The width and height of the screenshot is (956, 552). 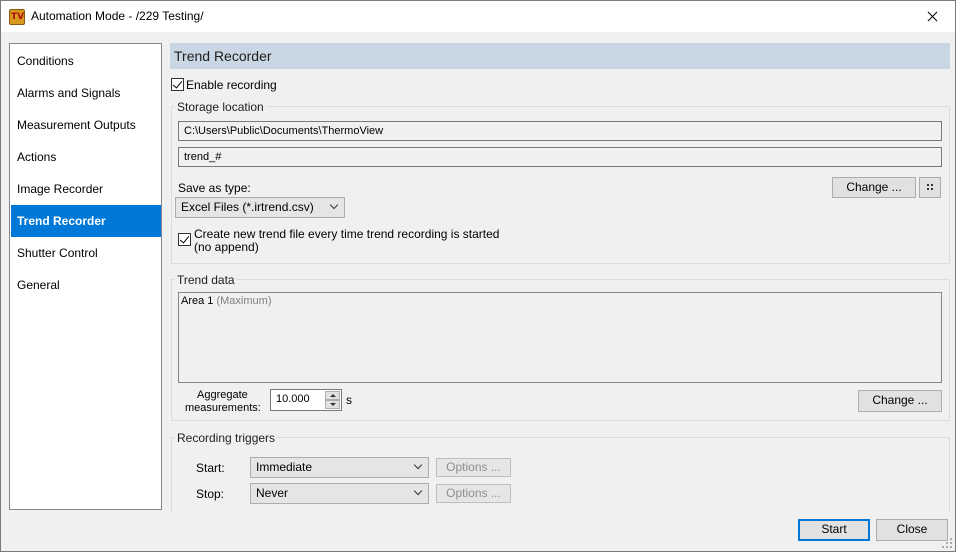 I want to click on new-file-checkbox, so click(x=184, y=239).